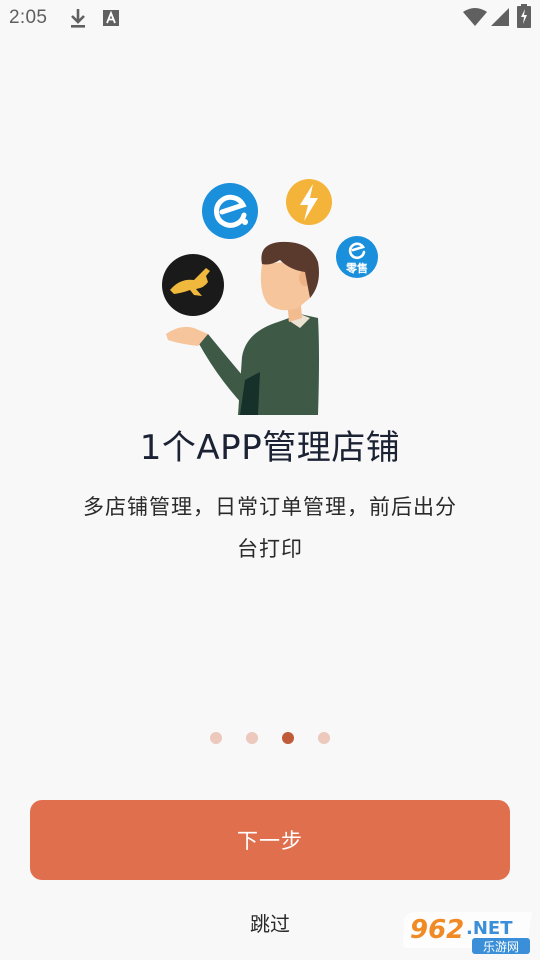  Describe the element at coordinates (270, 297) in the screenshot. I see `hero-illustration: 零售` at that location.